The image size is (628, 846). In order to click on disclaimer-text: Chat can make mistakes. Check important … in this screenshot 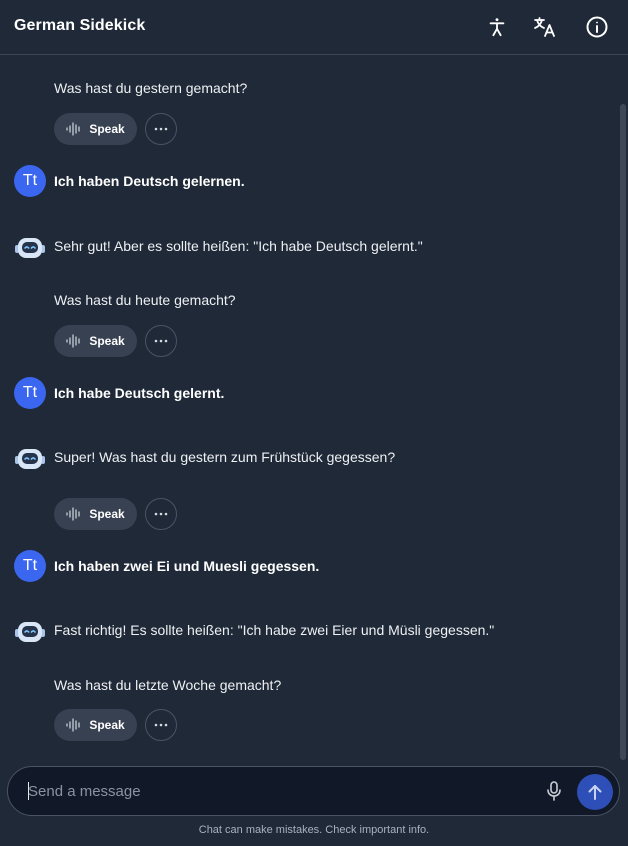, I will do `click(314, 830)`.